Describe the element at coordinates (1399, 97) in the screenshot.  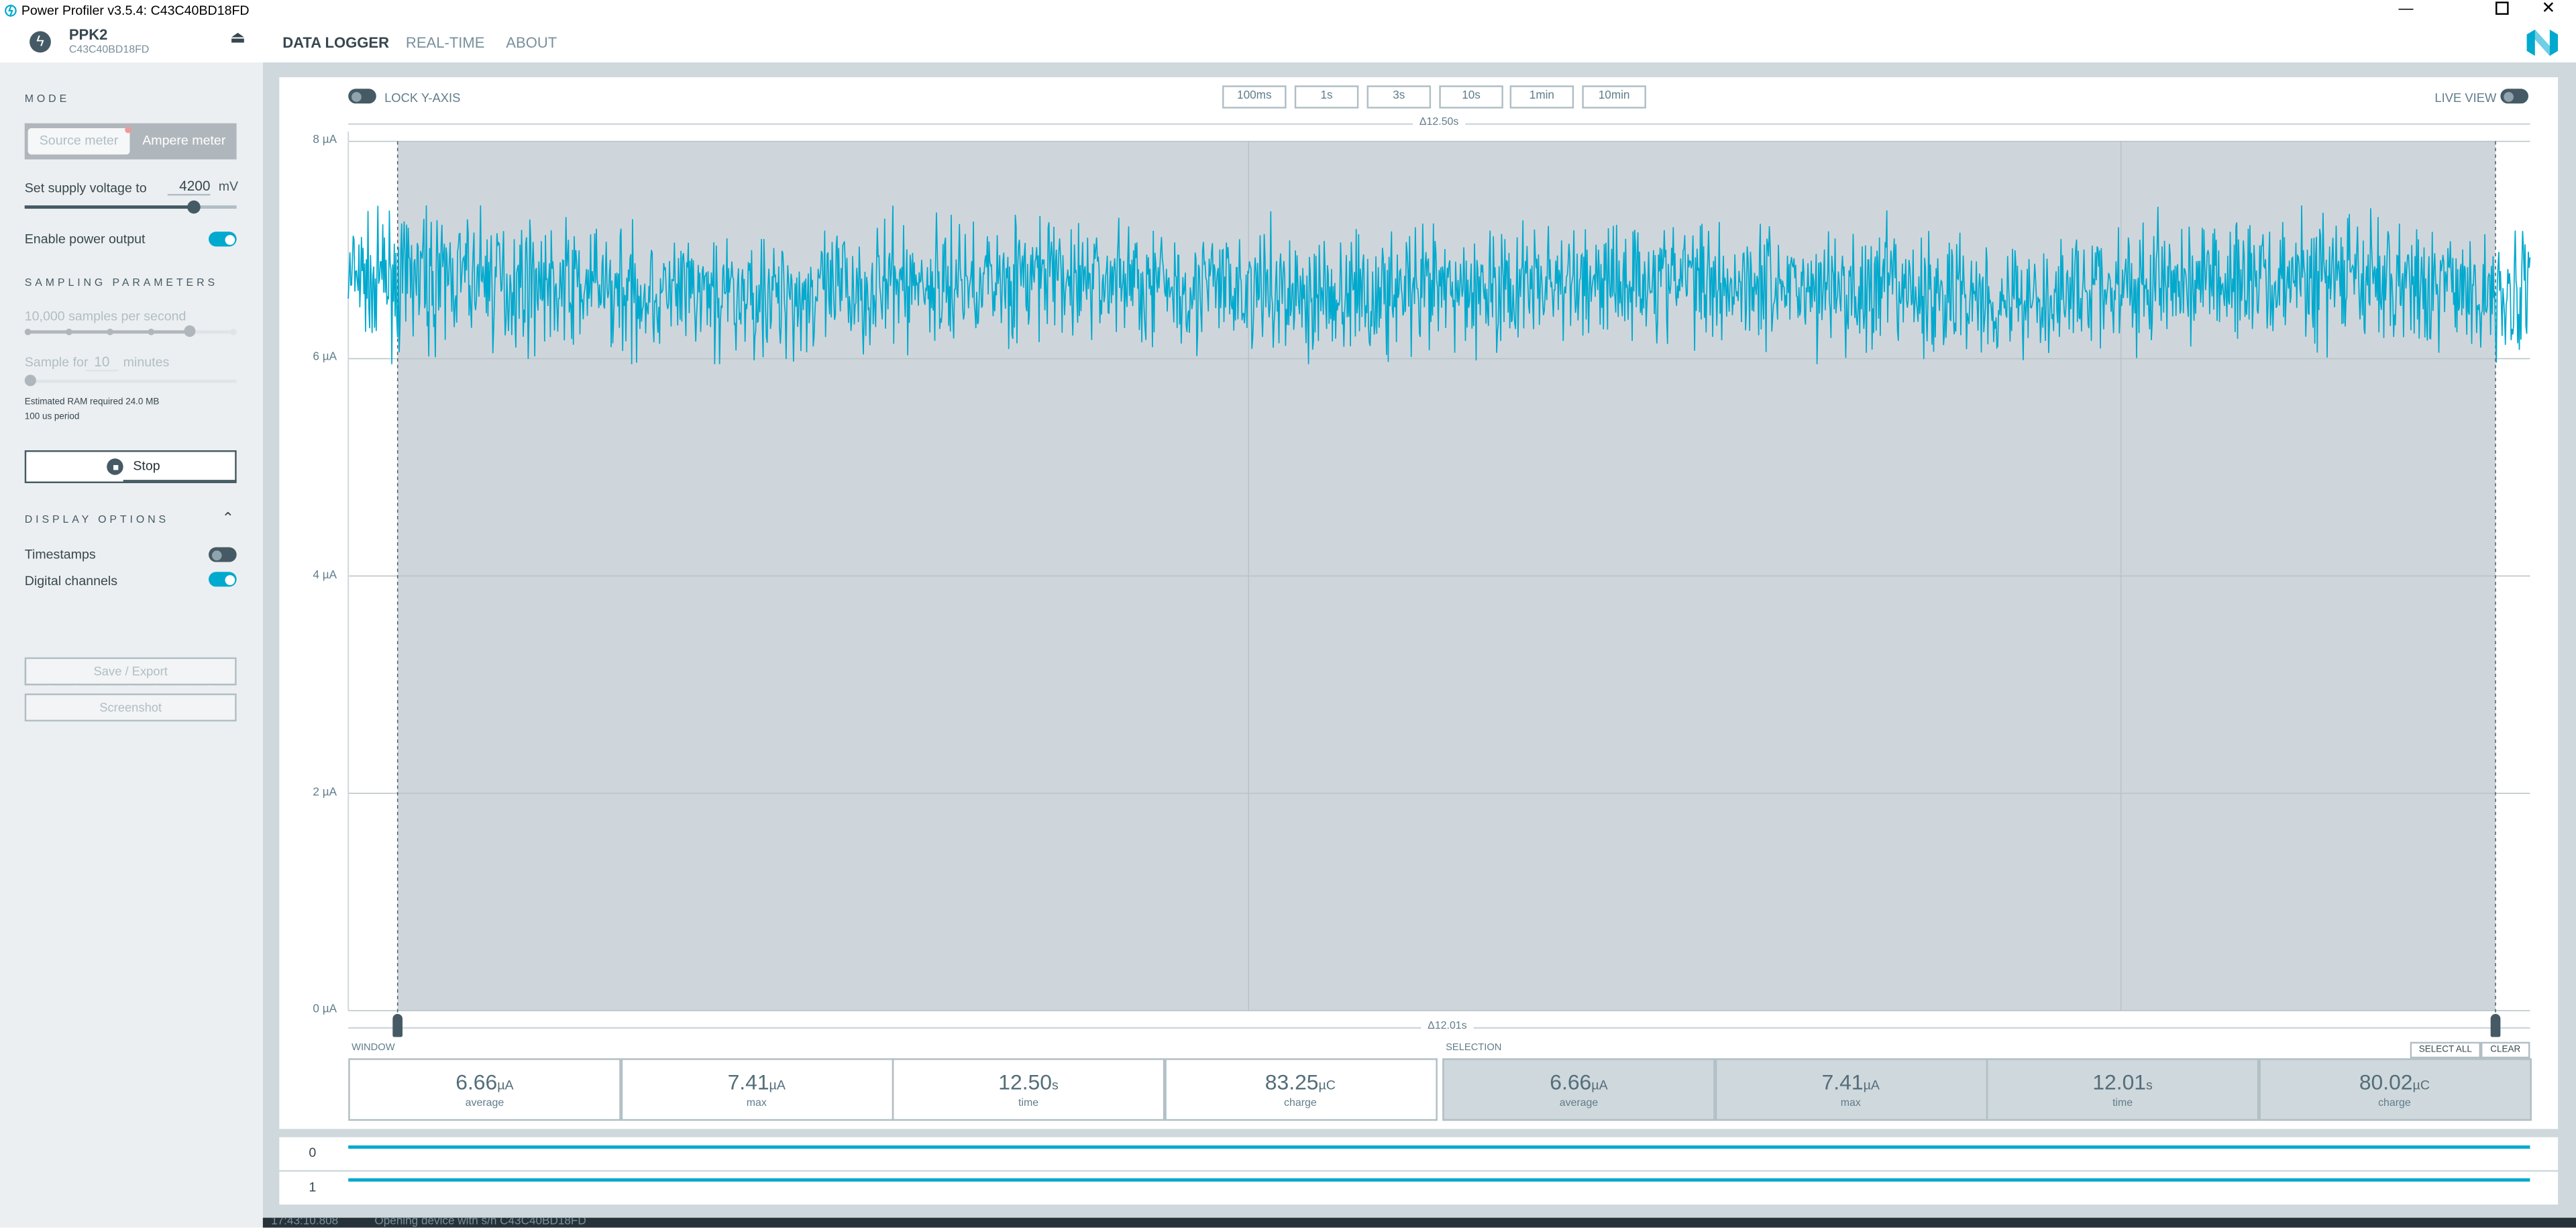
I see `zoom-3s-button: 3s` at that location.